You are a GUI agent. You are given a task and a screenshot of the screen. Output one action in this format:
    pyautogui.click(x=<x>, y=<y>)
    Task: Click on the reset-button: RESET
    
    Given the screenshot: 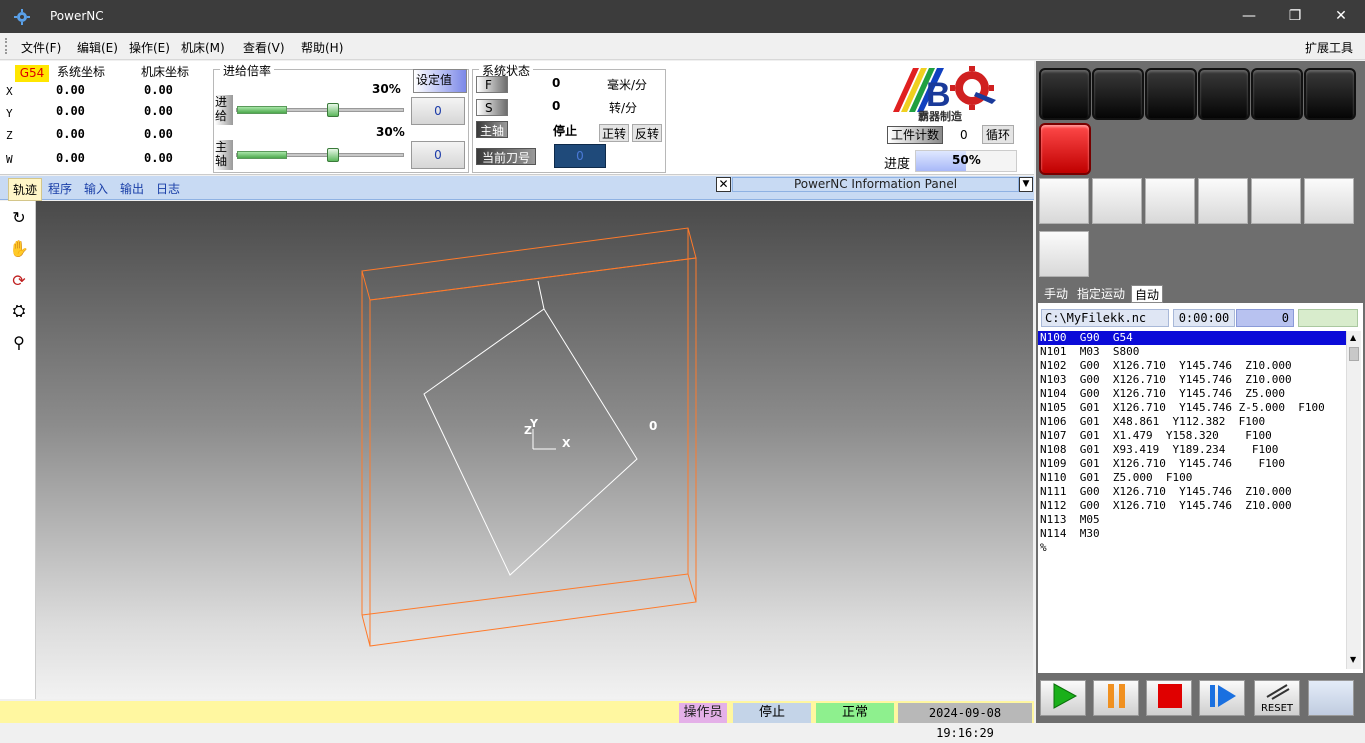 What is the action you would take?
    pyautogui.click(x=1277, y=698)
    